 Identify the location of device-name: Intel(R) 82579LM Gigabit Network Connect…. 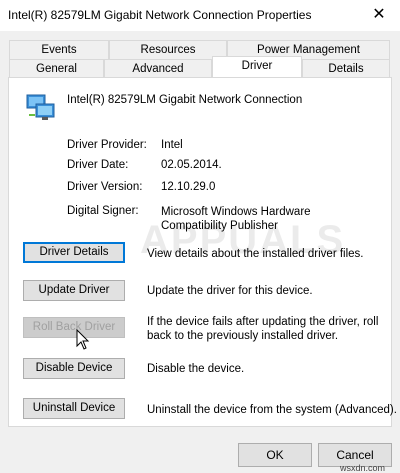
(185, 100).